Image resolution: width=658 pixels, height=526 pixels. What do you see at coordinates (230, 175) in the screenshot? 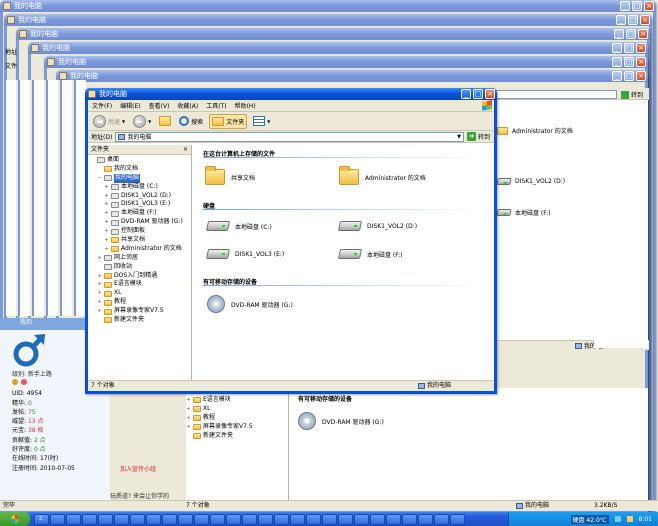
I see `shared-documents-item: 共享文档` at bounding box center [230, 175].